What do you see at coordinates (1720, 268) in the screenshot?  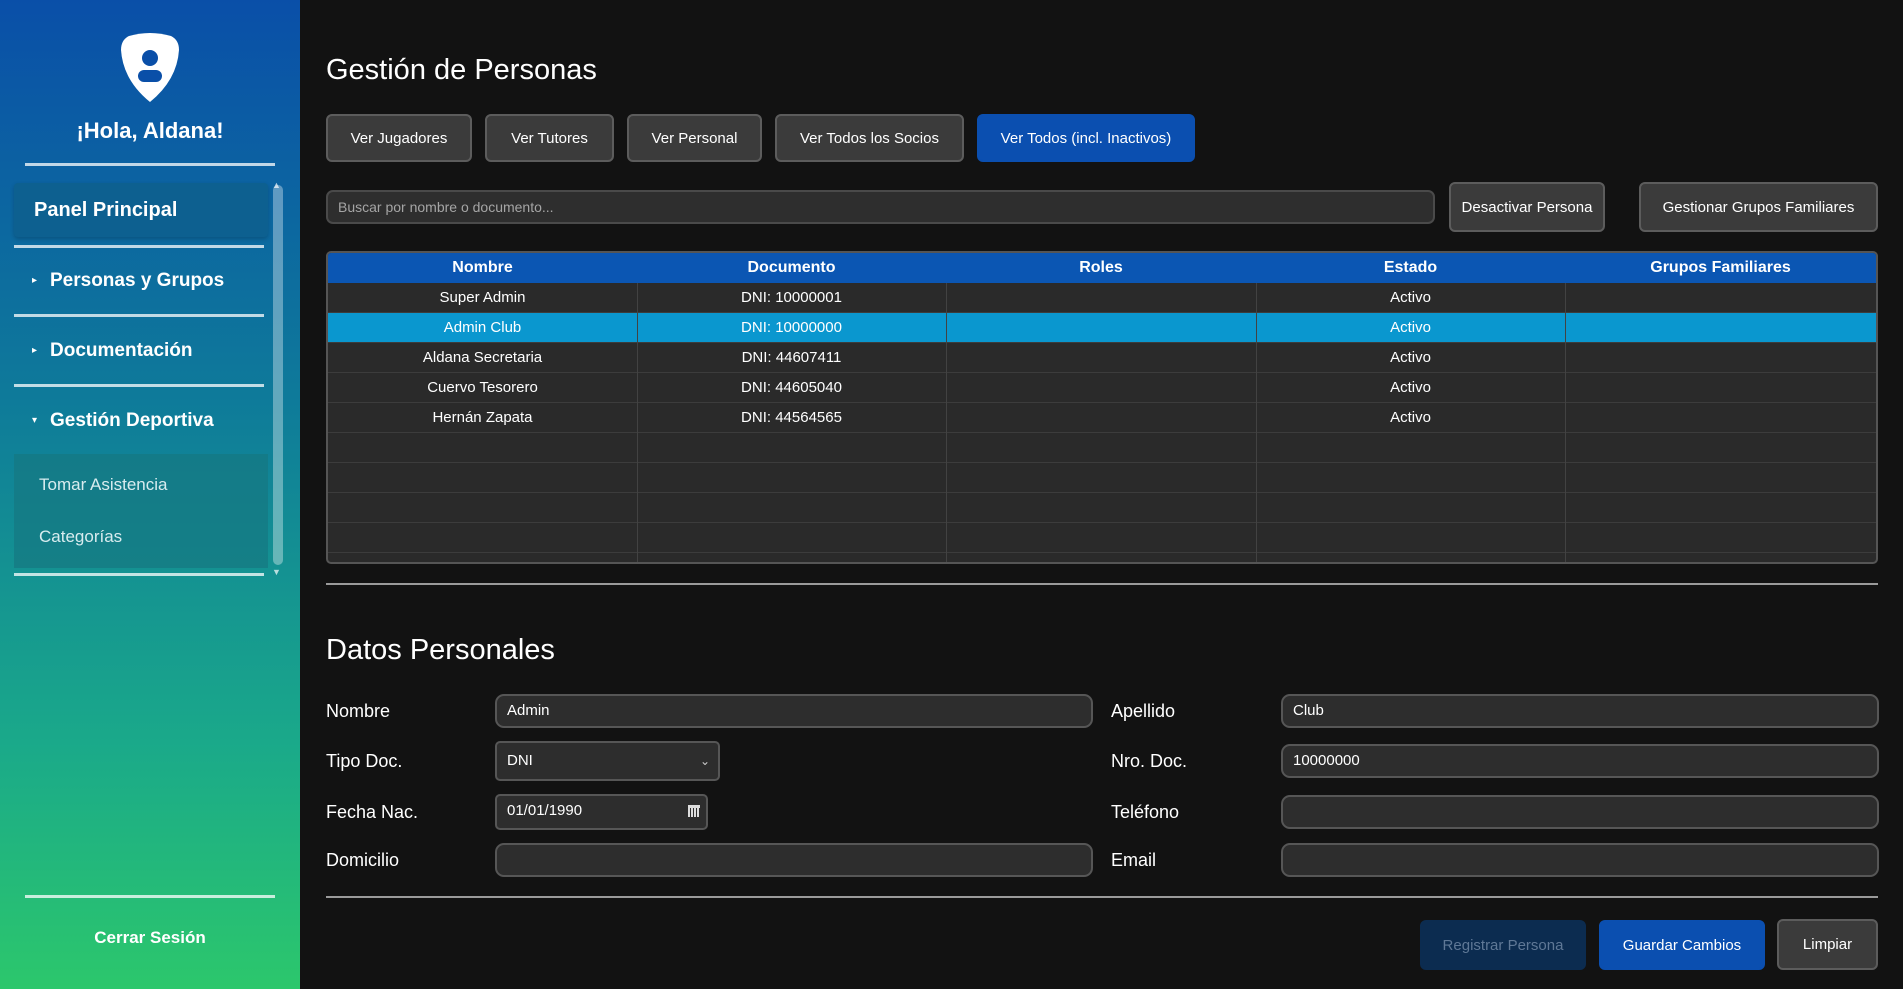 I see `column-header-grupos: Grupos Familiares` at bounding box center [1720, 268].